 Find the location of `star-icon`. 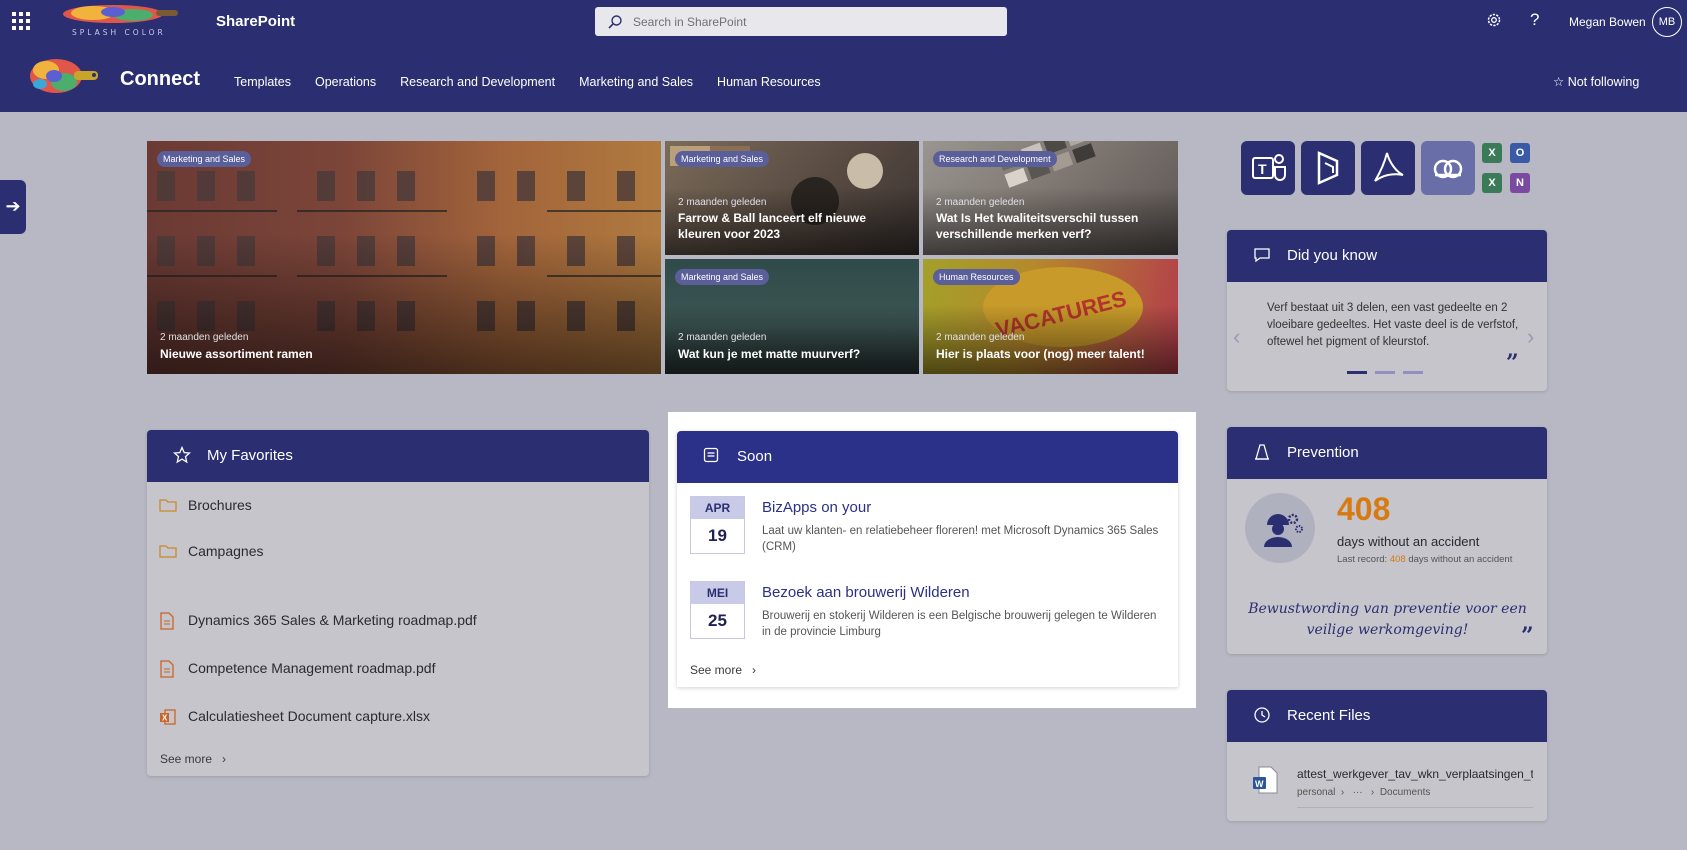

star-icon is located at coordinates (182, 455).